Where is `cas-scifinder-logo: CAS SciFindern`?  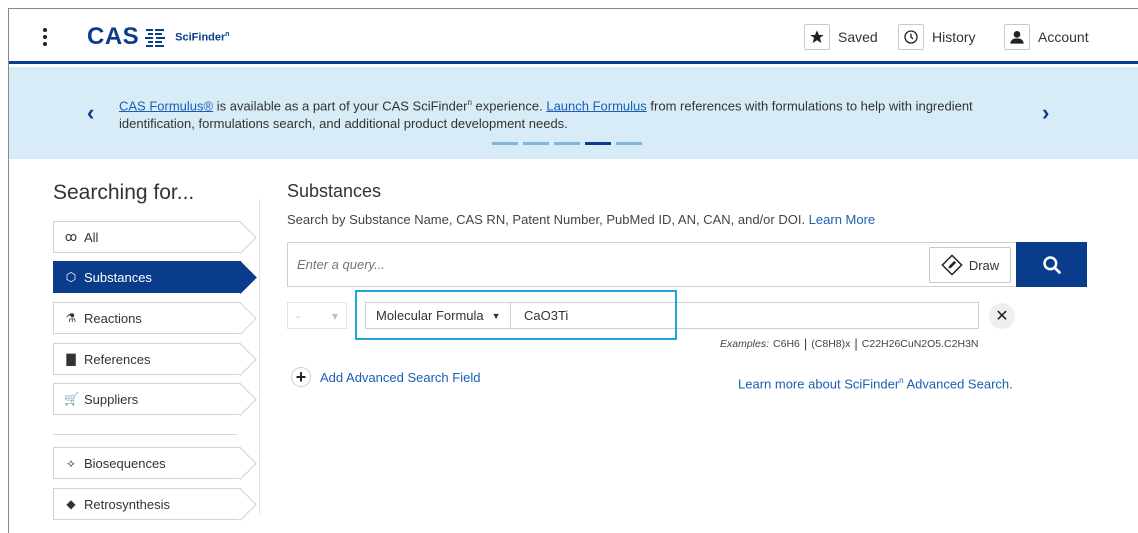 cas-scifinder-logo: CAS SciFindern is located at coordinates (158, 37).